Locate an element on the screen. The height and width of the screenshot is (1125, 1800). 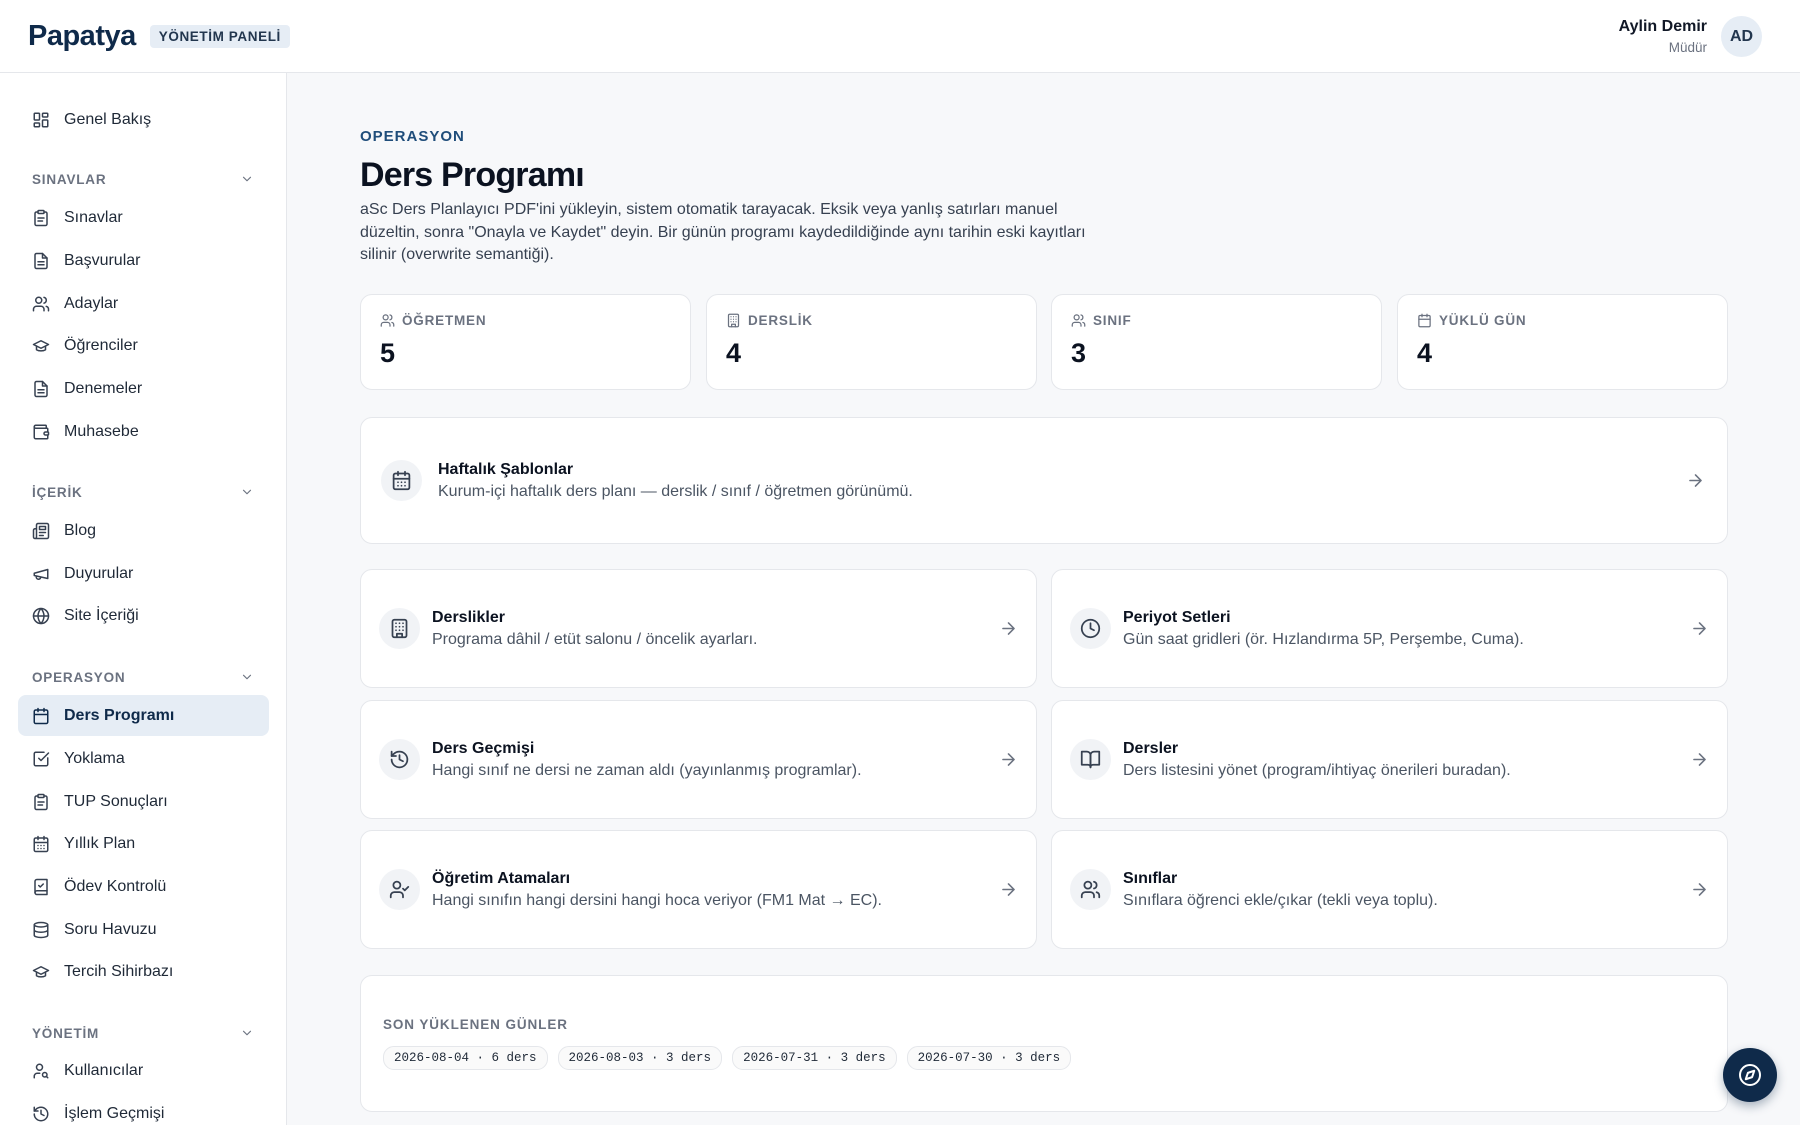
stat-value: 3 is located at coordinates (1079, 353).